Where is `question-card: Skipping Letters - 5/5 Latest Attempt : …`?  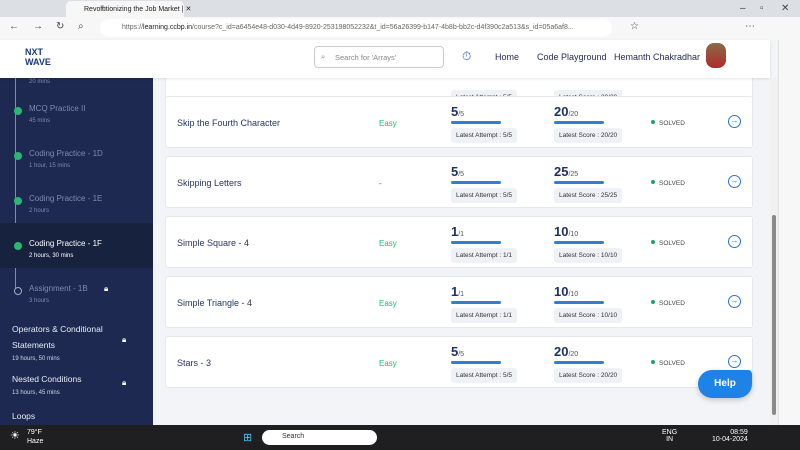
question-card: Skipping Letters - 5/5 Latest Attempt : … is located at coordinates (459, 182).